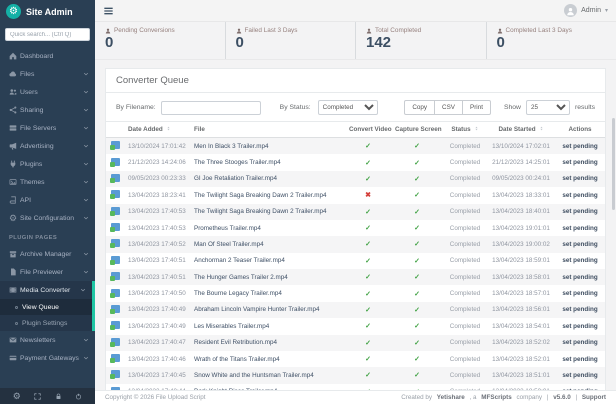 This screenshot has height=404, width=616. I want to click on power-icon, so click(78, 396).